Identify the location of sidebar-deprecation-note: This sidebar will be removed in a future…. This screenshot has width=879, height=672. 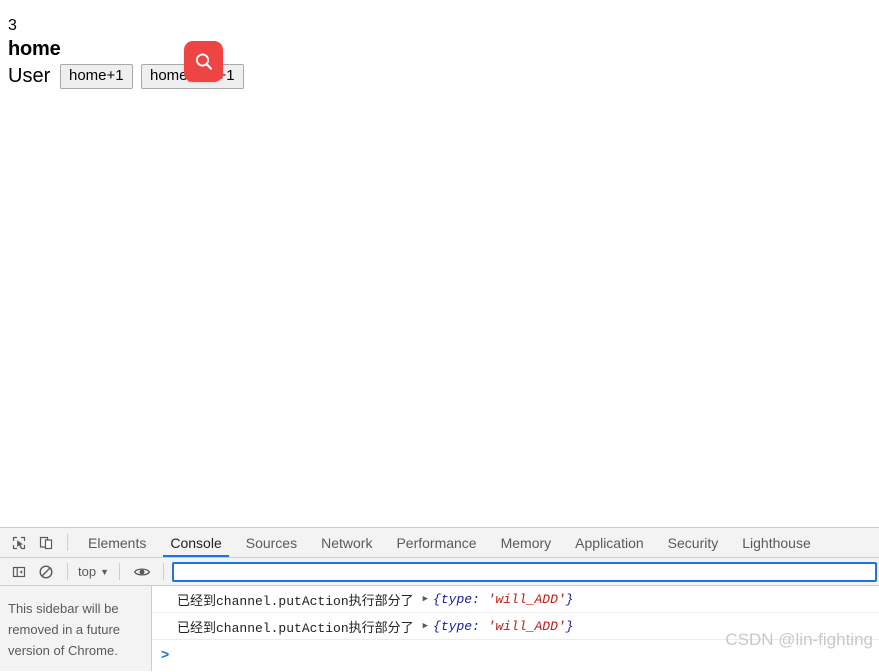
(64, 629).